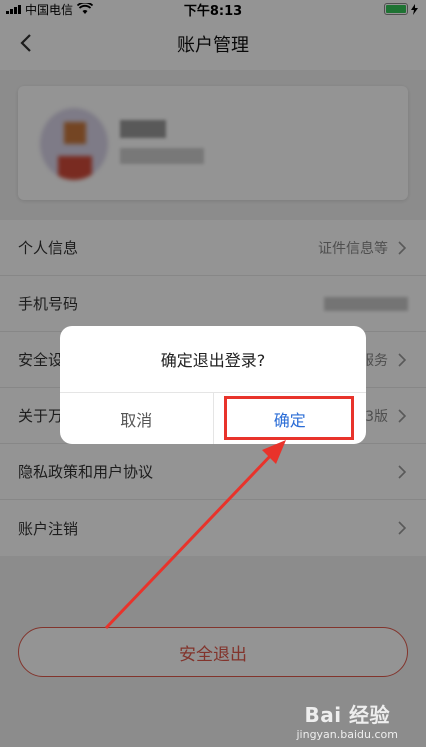 The width and height of the screenshot is (426, 747). Describe the element at coordinates (347, 715) in the screenshot. I see `watermark-logo: Bai 经验` at that location.